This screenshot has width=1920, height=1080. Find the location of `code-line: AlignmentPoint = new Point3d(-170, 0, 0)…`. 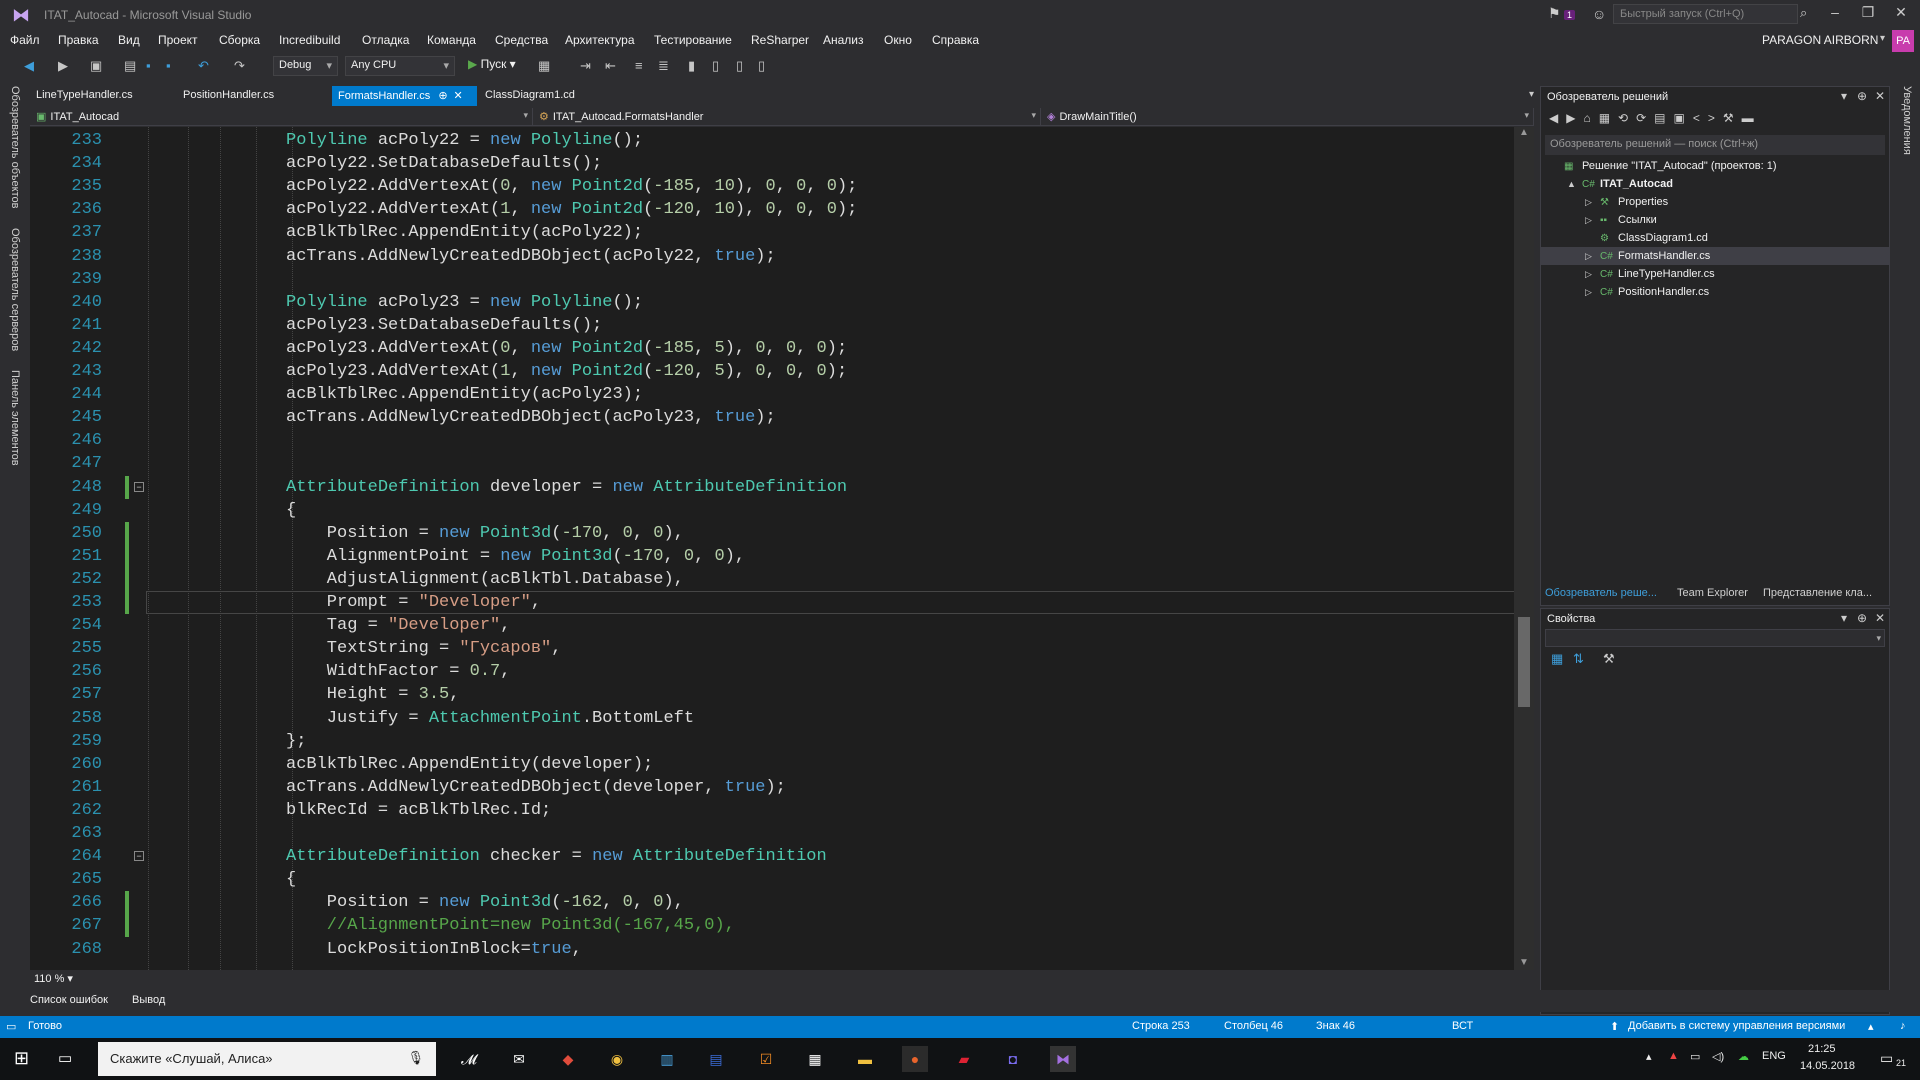

code-line: AlignmentPoint = new Point3d(-170, 0, 0)… is located at coordinates (536, 556).